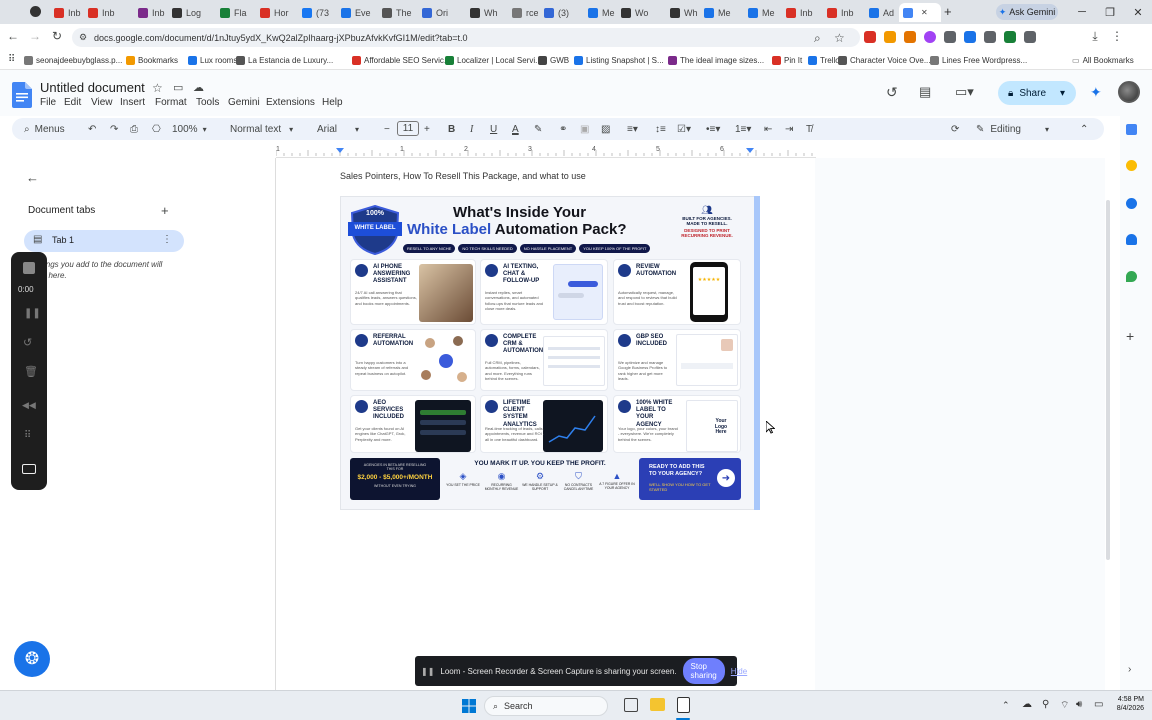  What do you see at coordinates (720, 12) in the screenshot?
I see `browser-tab: Me` at bounding box center [720, 12].